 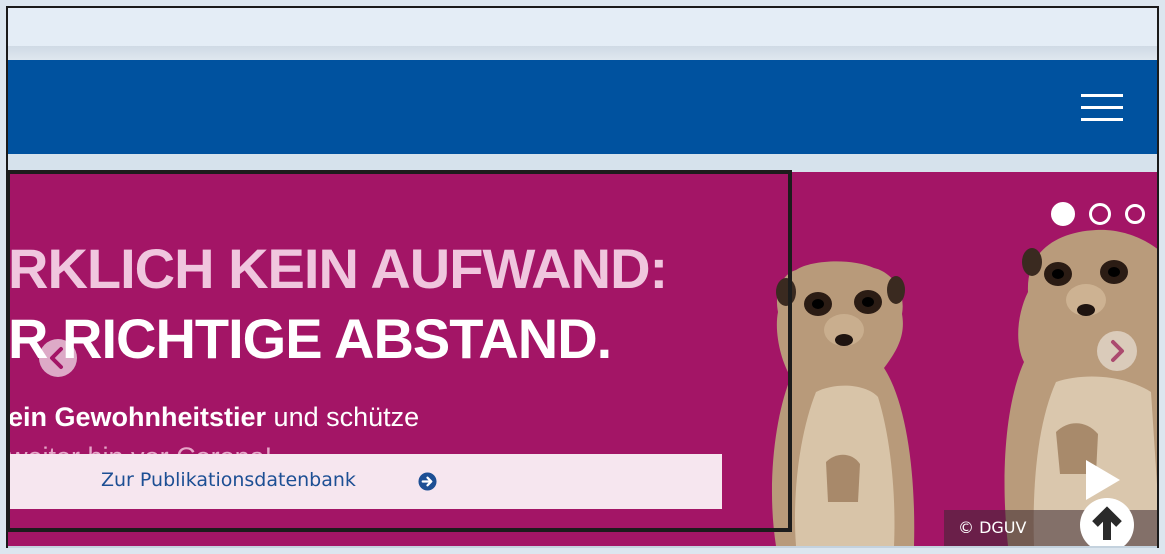 I want to click on arrow-up-circle-icon, so click(x=1107, y=521).